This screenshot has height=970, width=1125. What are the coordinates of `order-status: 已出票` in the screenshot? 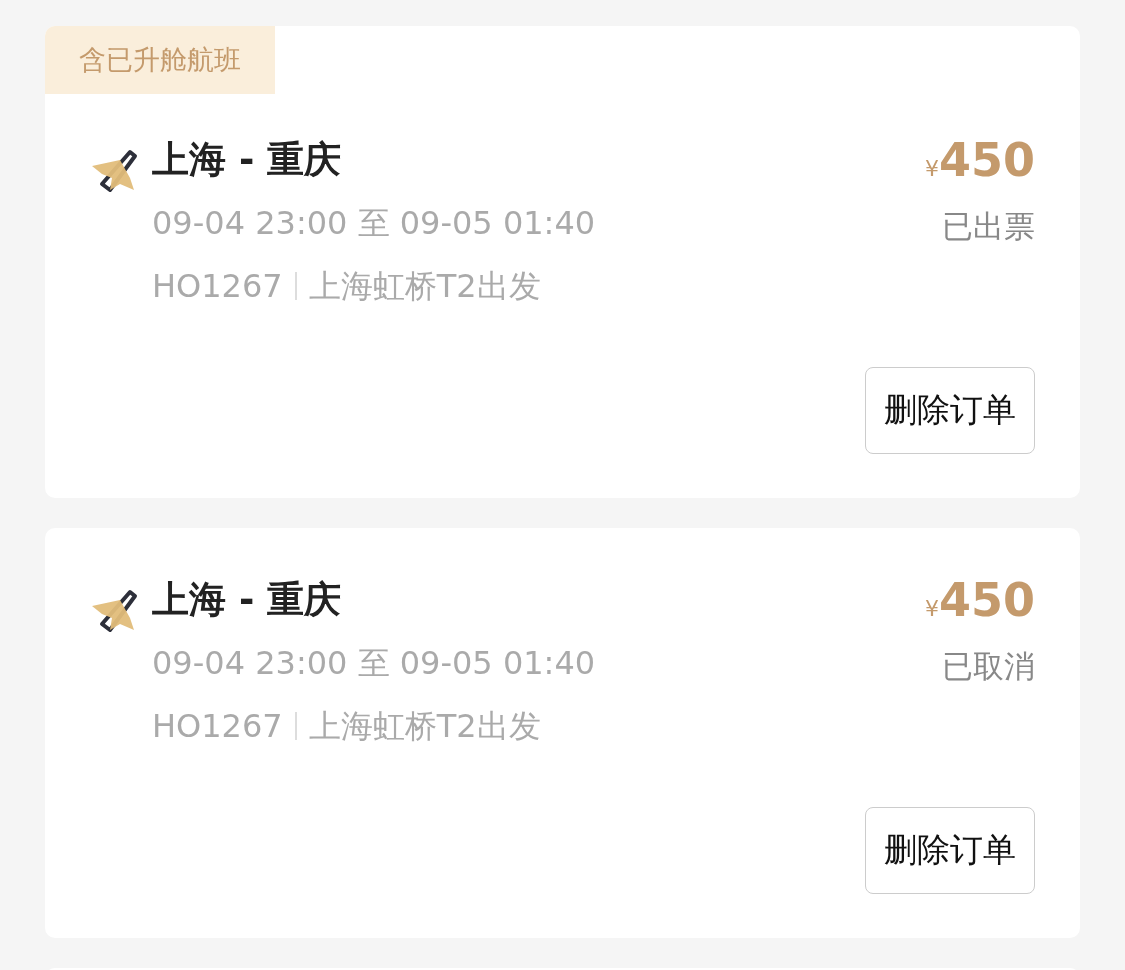 It's located at (988, 226).